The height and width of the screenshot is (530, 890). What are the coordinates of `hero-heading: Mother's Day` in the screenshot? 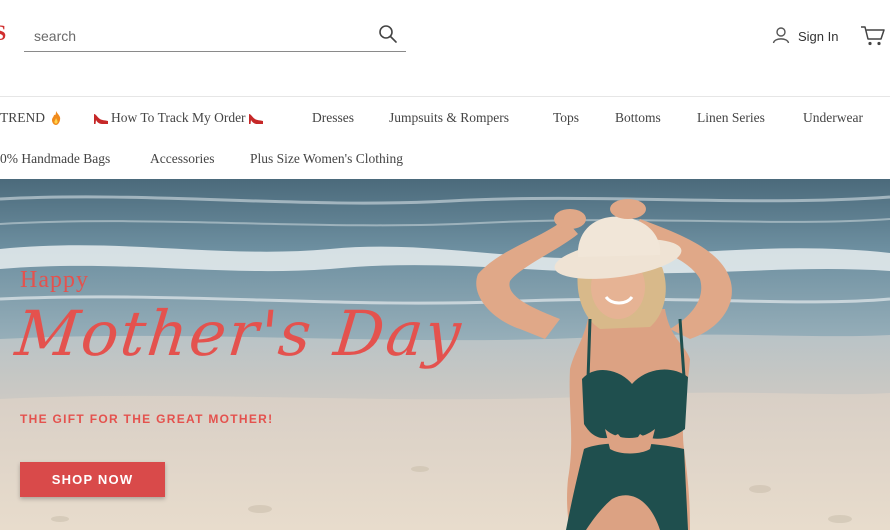 It's located at (239, 333).